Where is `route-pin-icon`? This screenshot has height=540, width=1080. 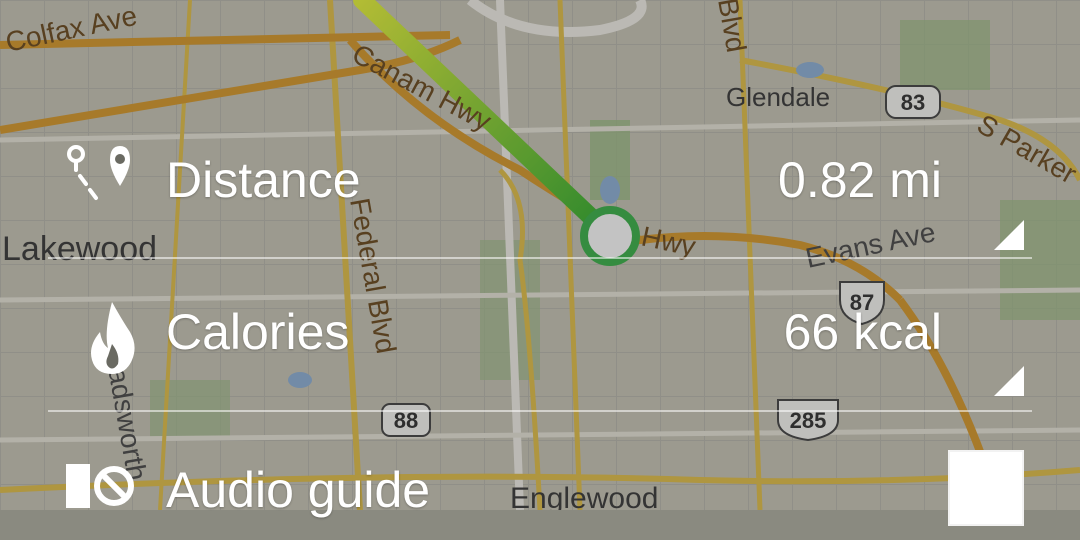 route-pin-icon is located at coordinates (98, 172).